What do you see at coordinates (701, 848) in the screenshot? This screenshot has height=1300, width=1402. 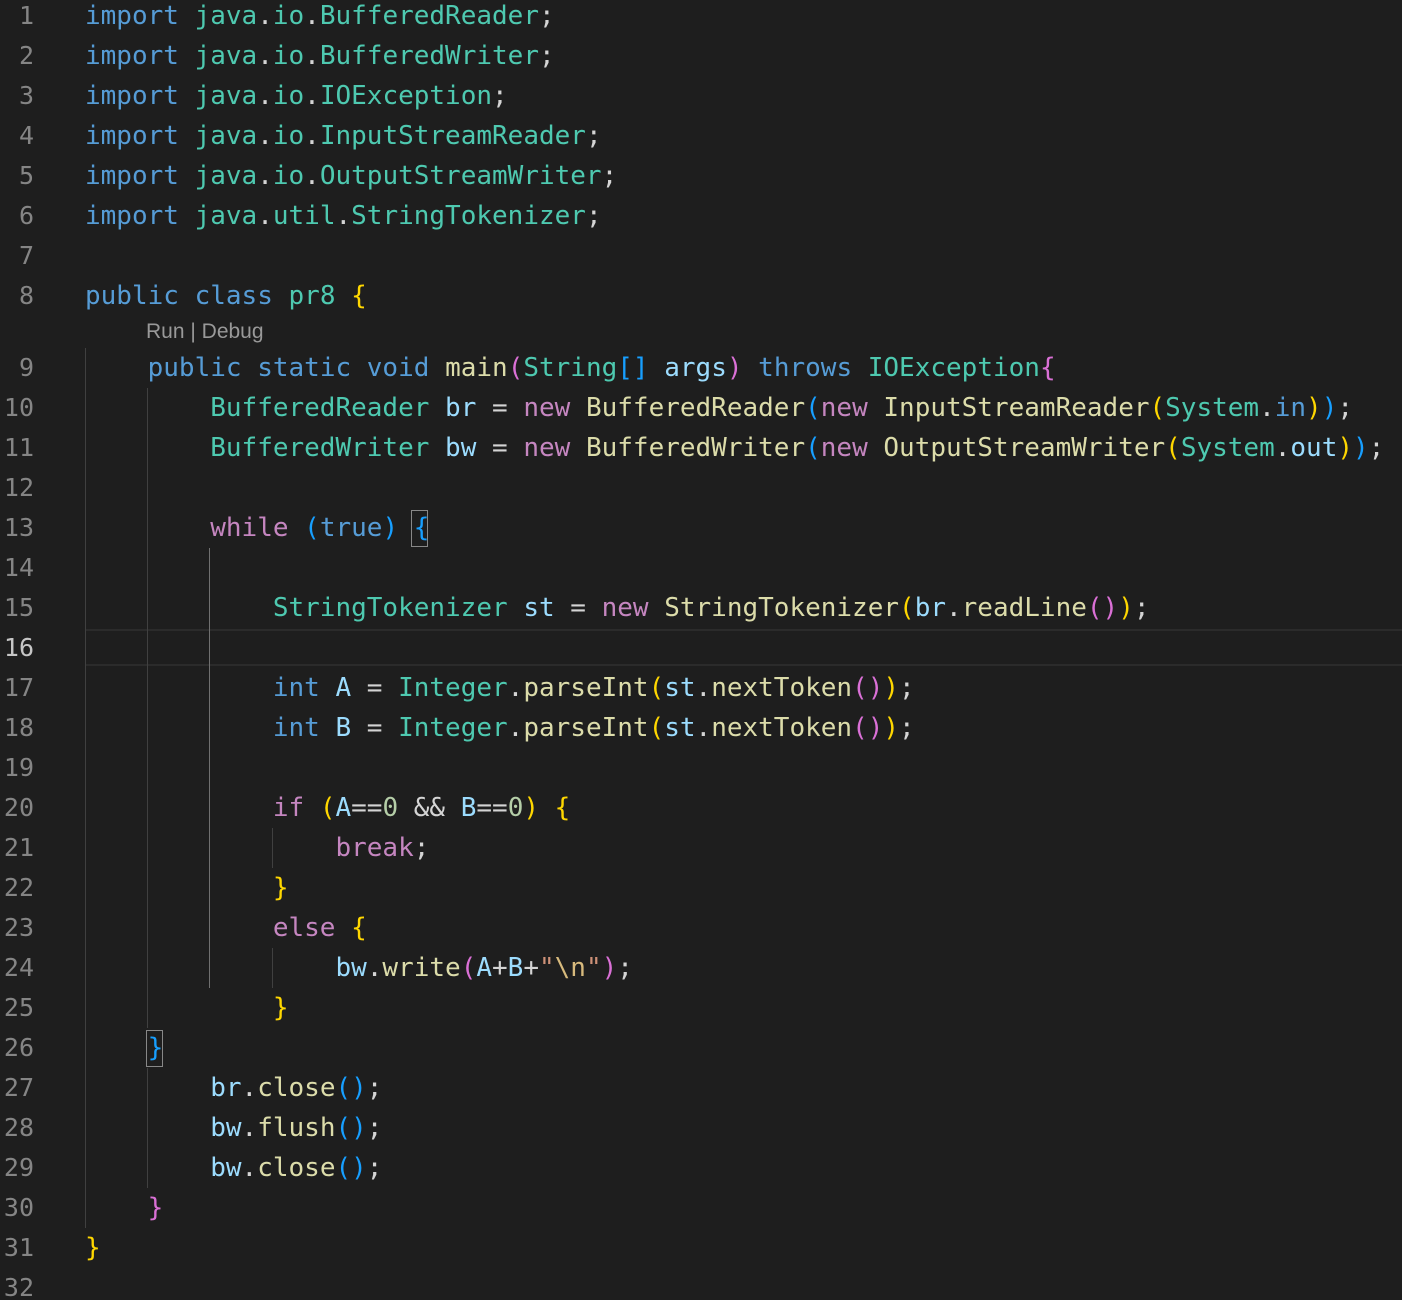 I see `code-line: 21 break;` at bounding box center [701, 848].